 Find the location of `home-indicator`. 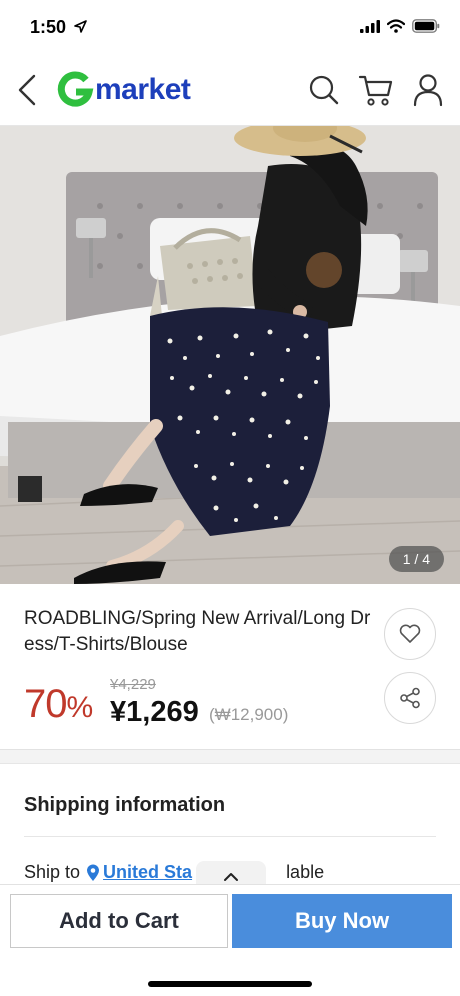

home-indicator is located at coordinates (230, 984).